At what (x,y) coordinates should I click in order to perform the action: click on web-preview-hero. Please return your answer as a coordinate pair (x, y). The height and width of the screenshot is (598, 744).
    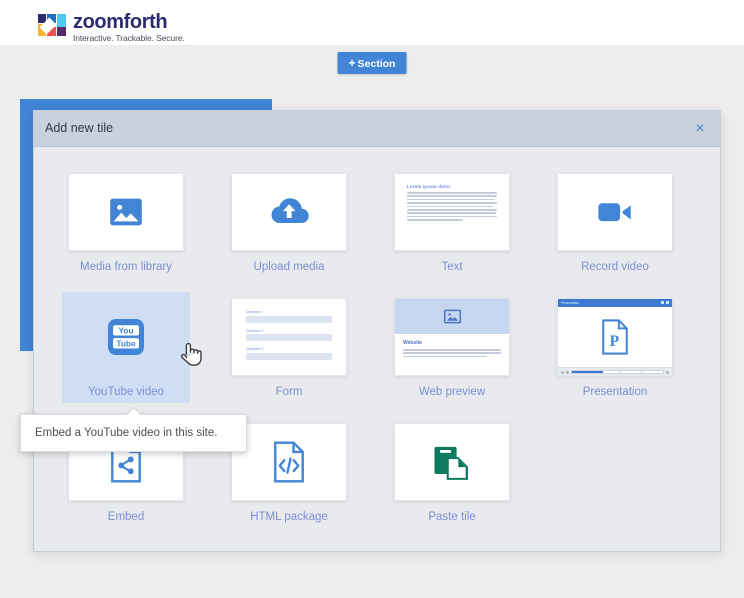
    Looking at the image, I should click on (452, 316).